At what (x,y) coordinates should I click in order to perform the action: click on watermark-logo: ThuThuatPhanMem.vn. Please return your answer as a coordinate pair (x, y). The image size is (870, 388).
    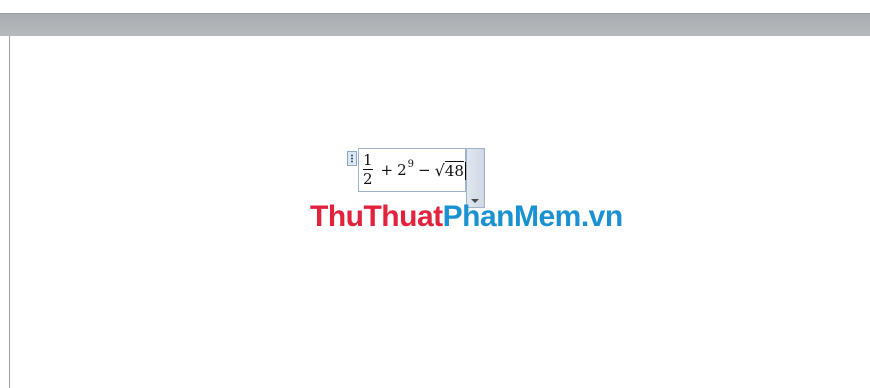
    Looking at the image, I should click on (466, 217).